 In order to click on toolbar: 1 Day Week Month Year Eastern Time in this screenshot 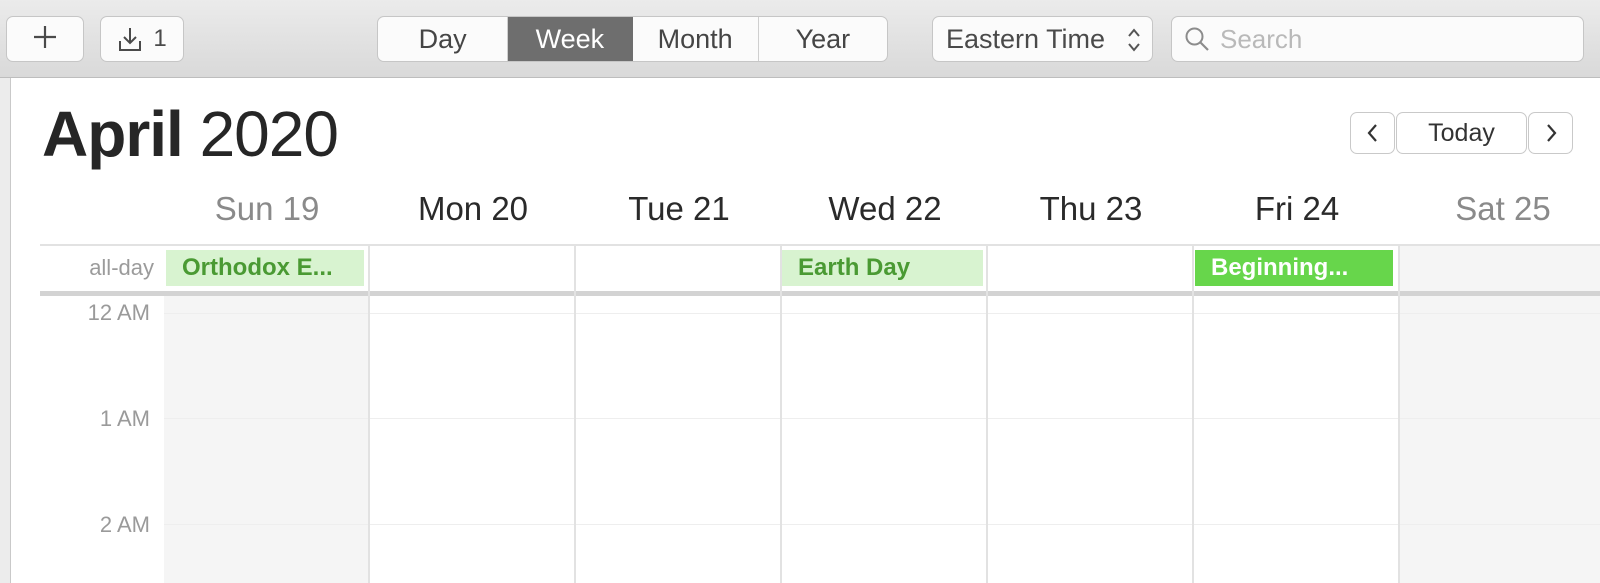, I will do `click(800, 39)`.